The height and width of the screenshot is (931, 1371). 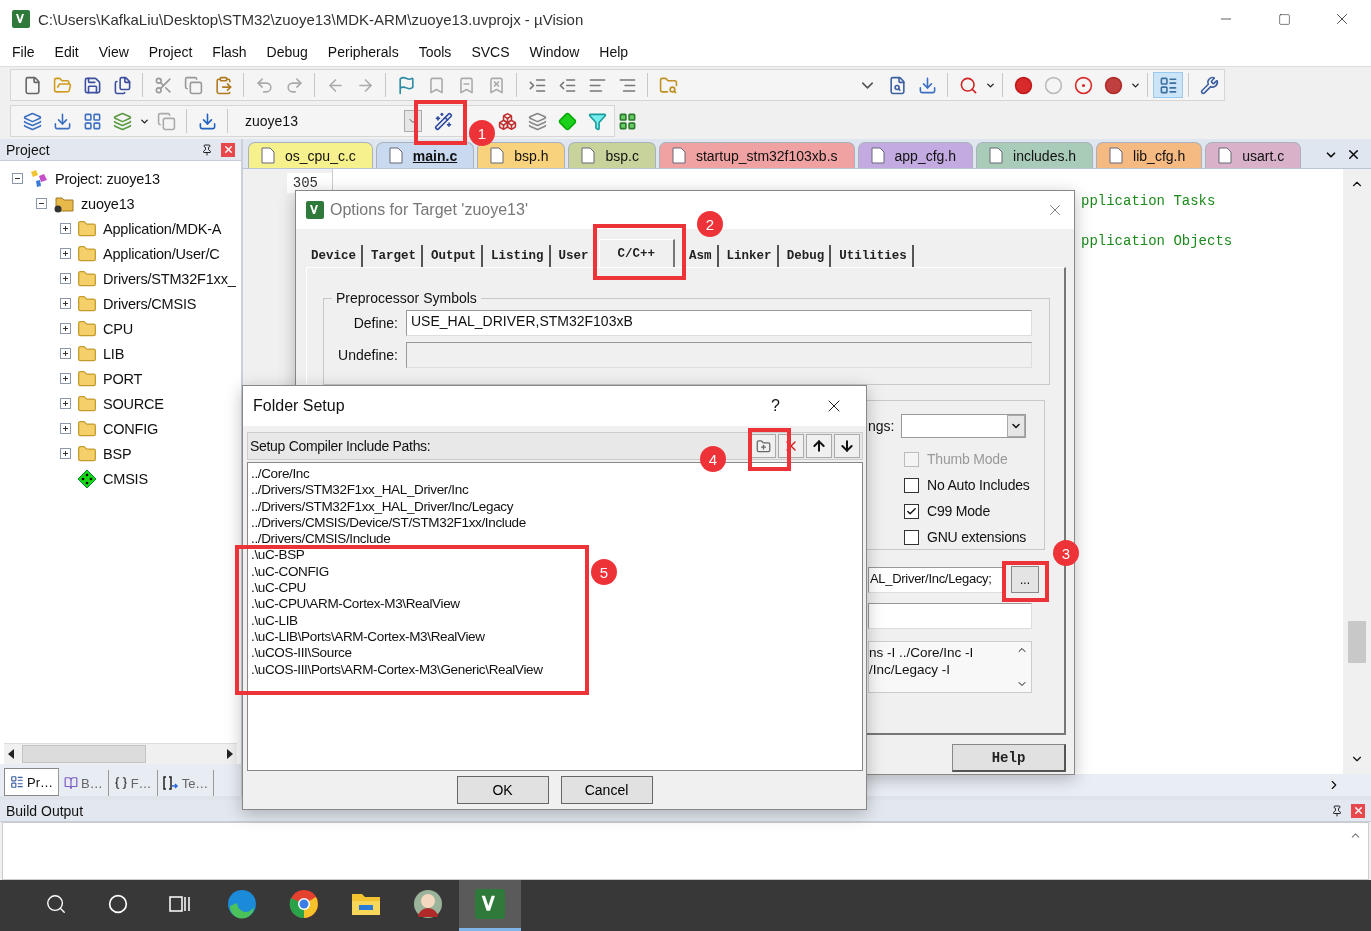 What do you see at coordinates (207, 149) in the screenshot?
I see `pin-icon` at bounding box center [207, 149].